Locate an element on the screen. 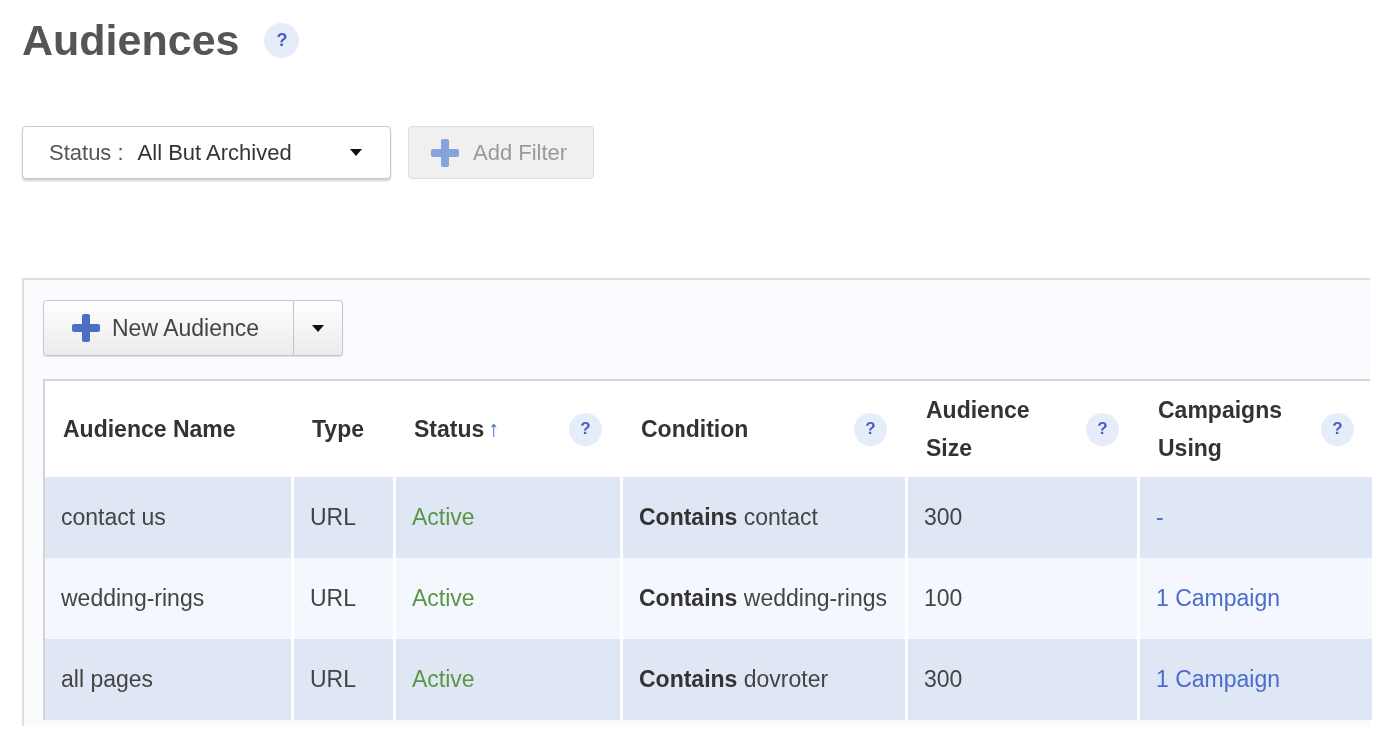 The image size is (1398, 740). new-audience-button: New Audience is located at coordinates (168, 328).